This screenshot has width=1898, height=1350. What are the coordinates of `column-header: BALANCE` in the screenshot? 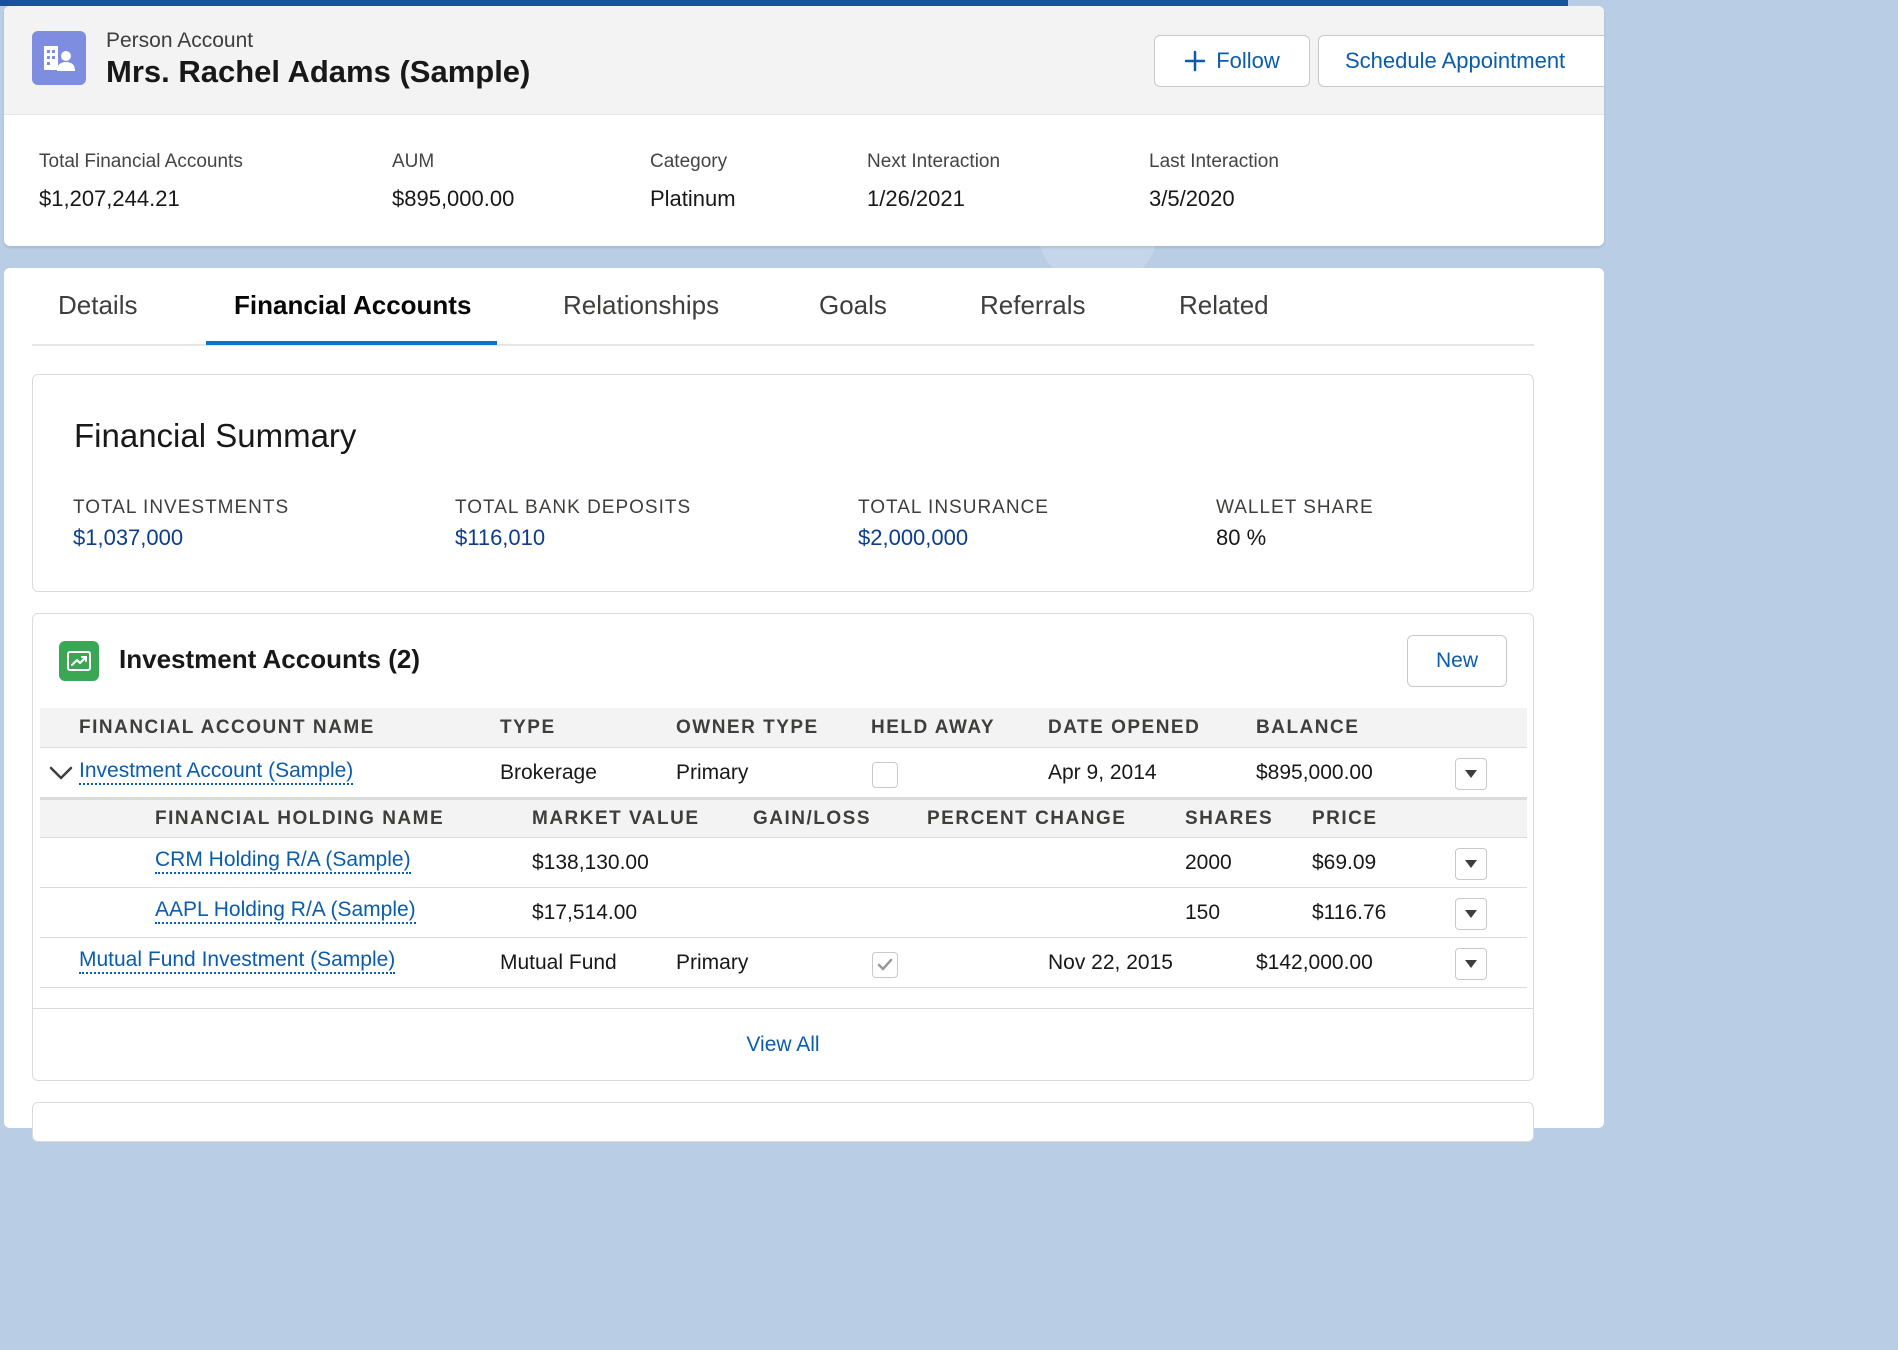 It's located at (1307, 728).